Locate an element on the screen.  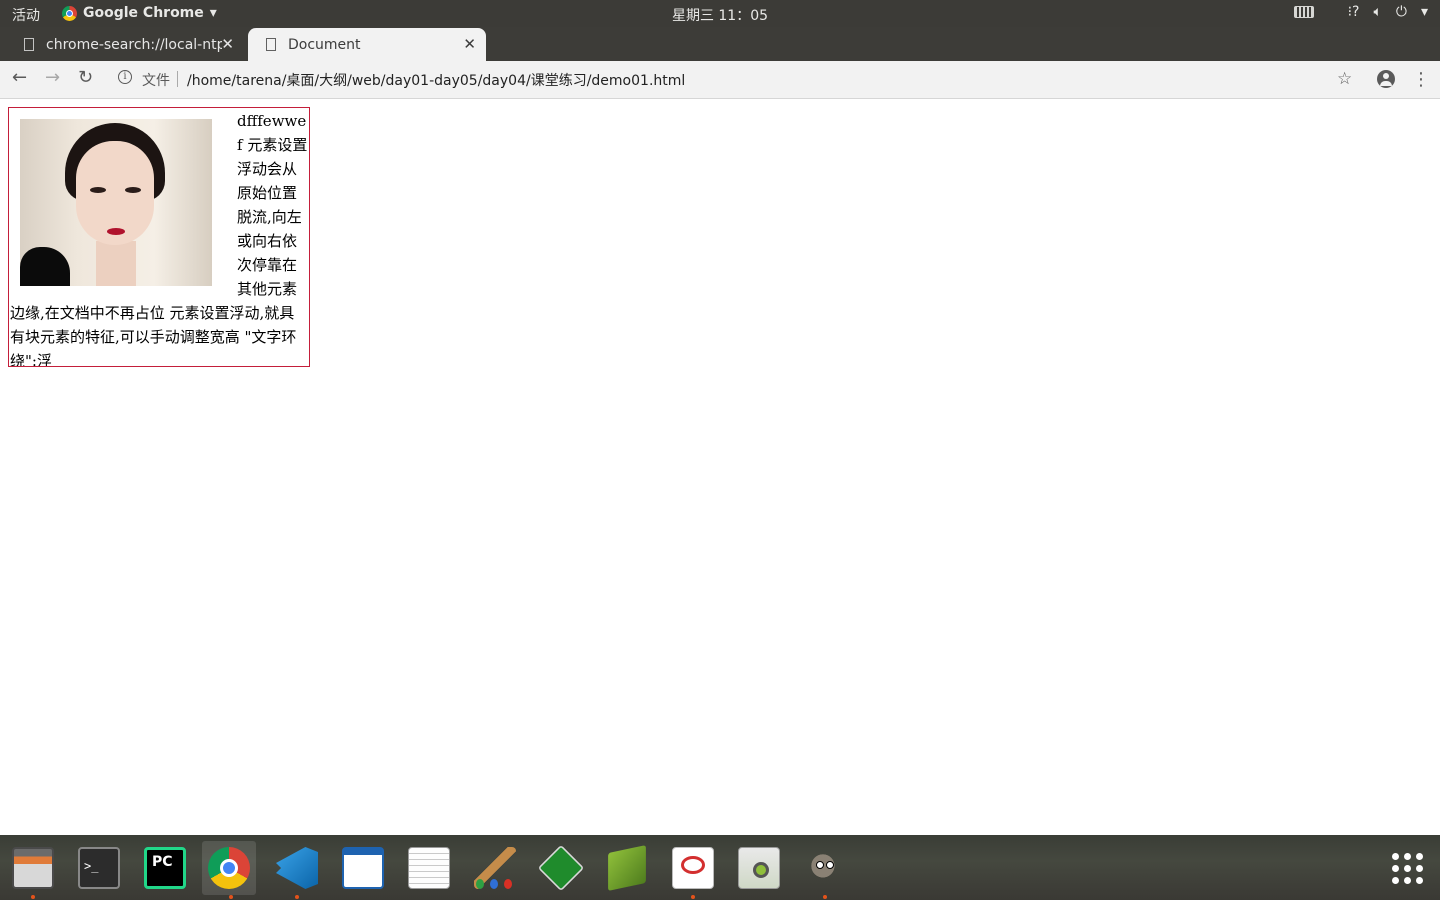
portrait-lips is located at coordinates (116, 231).